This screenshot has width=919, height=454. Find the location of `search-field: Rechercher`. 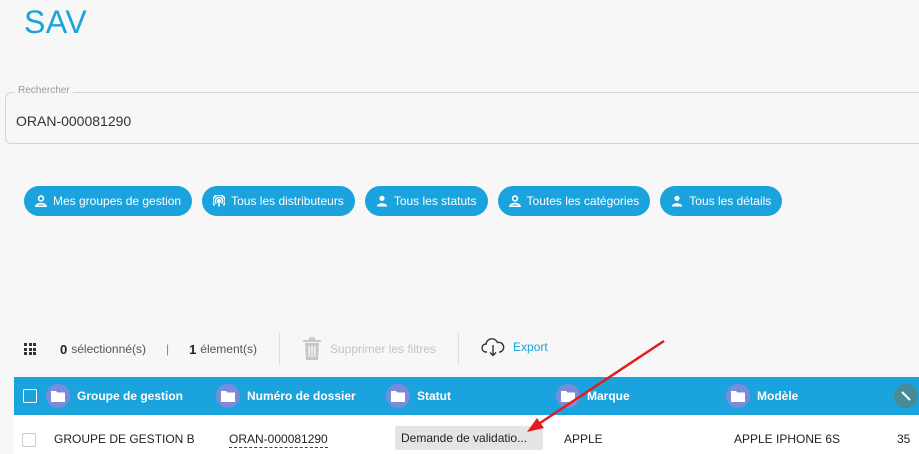

search-field: Rechercher is located at coordinates (462, 114).